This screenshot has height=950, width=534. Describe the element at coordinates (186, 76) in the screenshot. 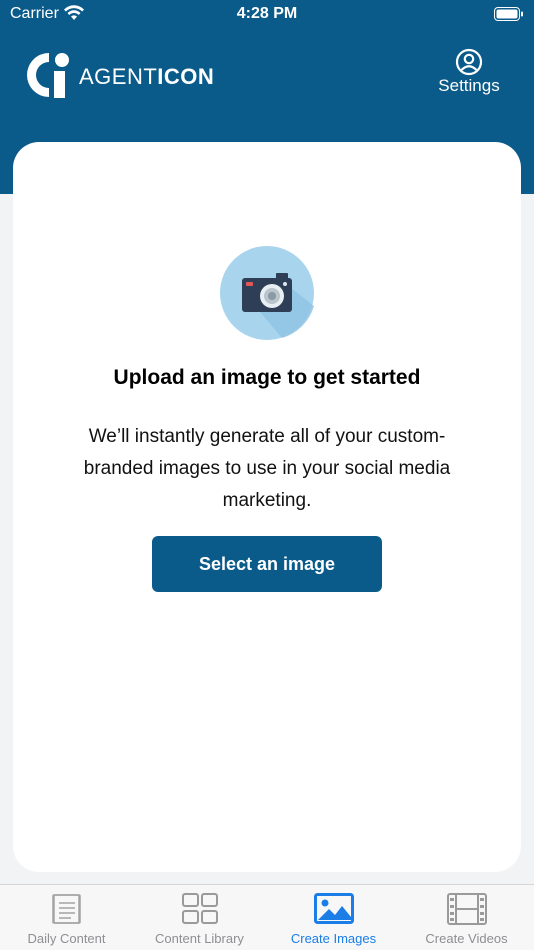

I see `logo-icon-text: ICON` at that location.